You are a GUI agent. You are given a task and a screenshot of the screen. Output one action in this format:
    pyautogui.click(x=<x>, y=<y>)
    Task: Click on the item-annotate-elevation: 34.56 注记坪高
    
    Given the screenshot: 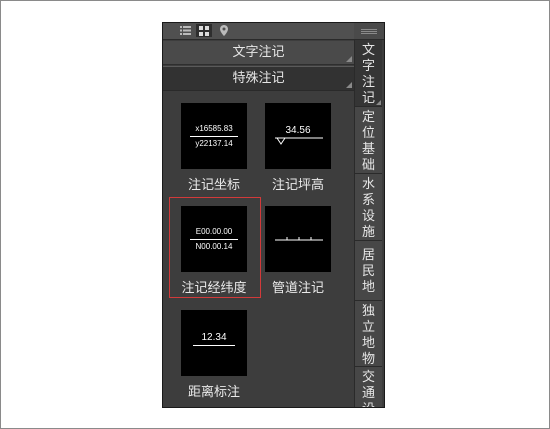 What is the action you would take?
    pyautogui.click(x=298, y=148)
    